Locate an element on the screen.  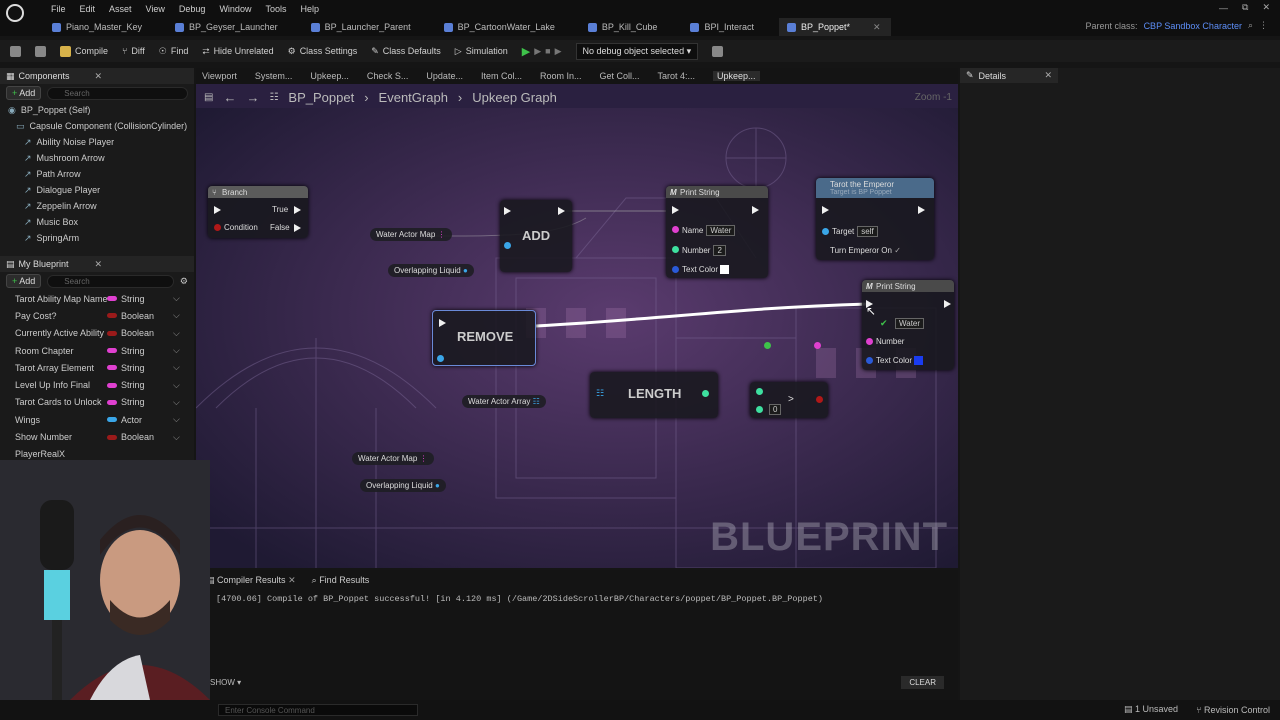
component-tree-item: ↗ Dialogue Player is located at coordinates (97, 190).